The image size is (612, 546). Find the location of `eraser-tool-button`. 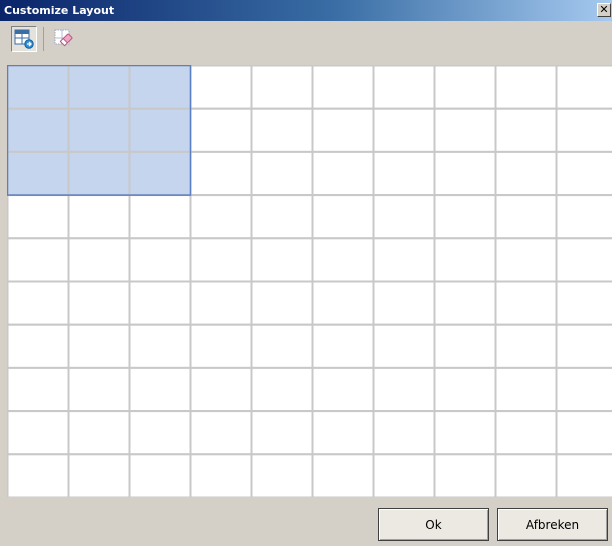

eraser-tool-button is located at coordinates (64, 39).